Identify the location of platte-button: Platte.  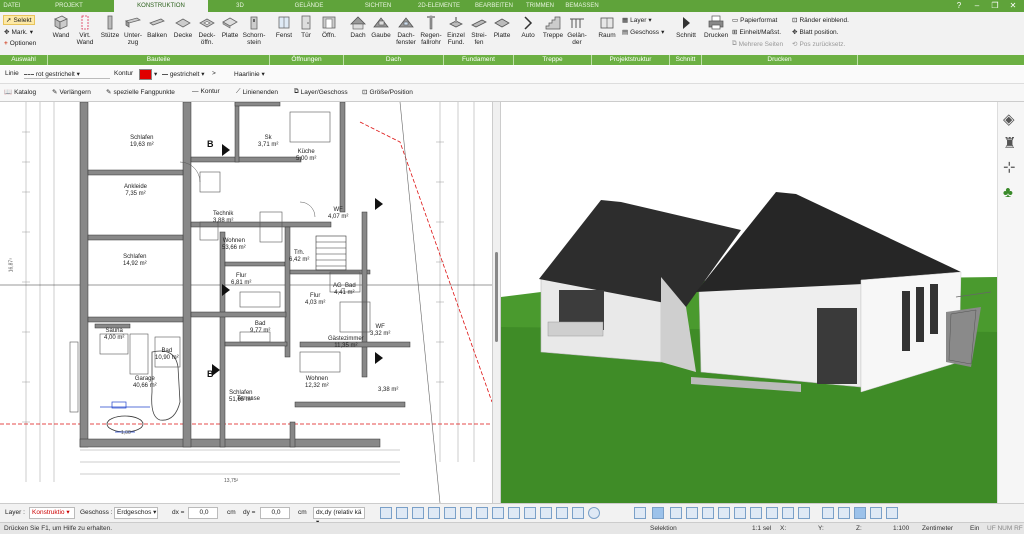
(230, 27).